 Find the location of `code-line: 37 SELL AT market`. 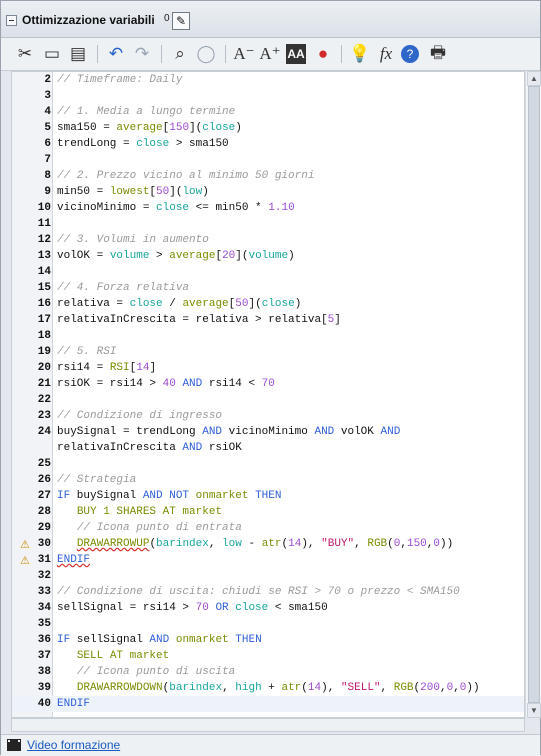

code-line: 37 SELL AT market is located at coordinates (268, 656).